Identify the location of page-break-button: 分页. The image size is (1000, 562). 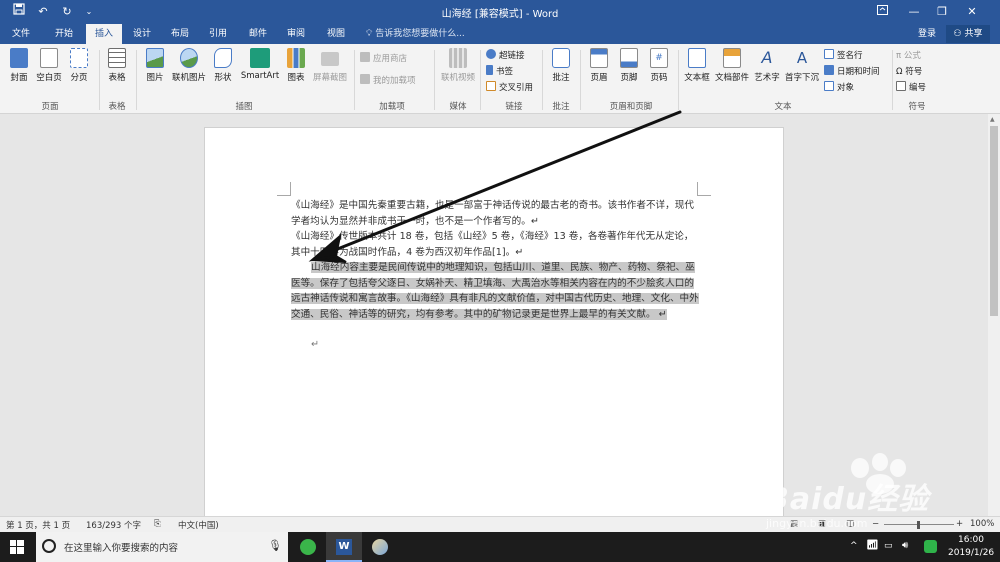
(79, 65).